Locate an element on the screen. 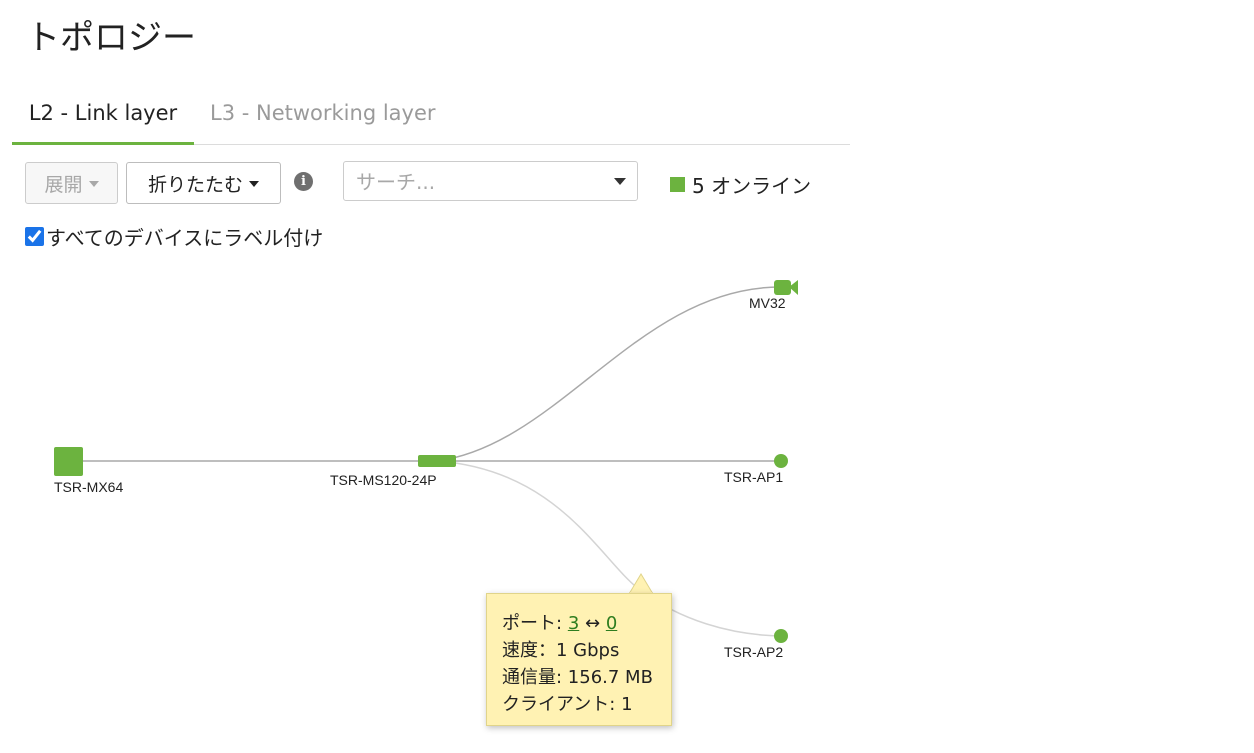  appliance-node-icon is located at coordinates (68, 461).